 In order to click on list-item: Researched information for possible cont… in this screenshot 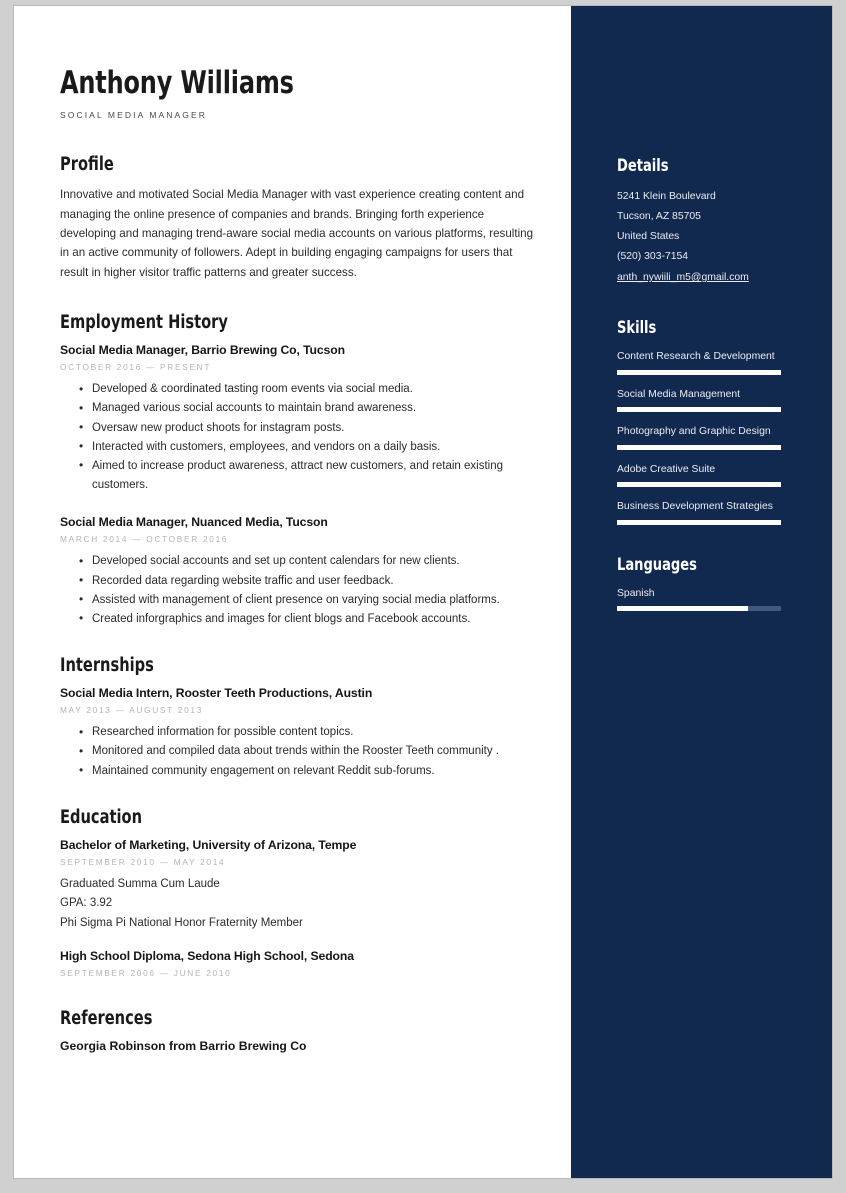, I will do `click(310, 732)`.